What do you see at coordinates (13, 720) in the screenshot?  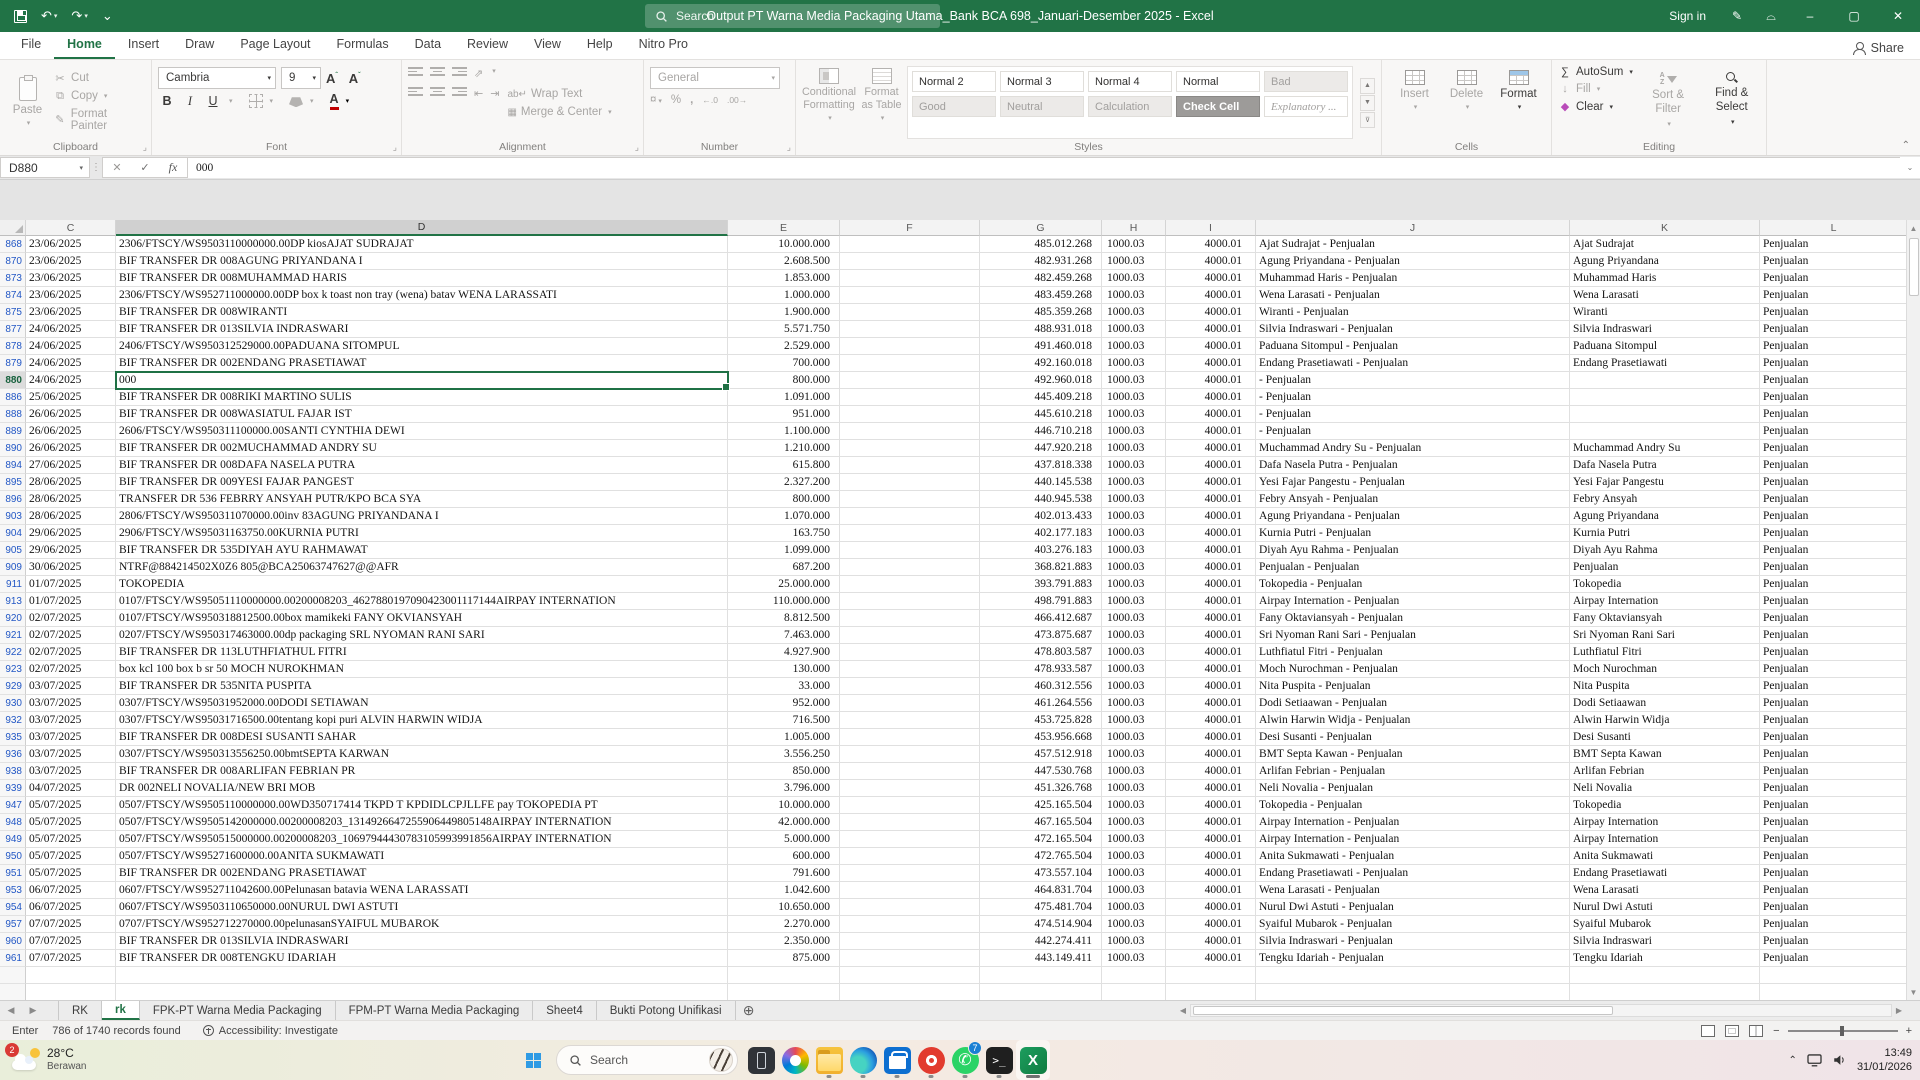 I see `row-header-932: 932` at bounding box center [13, 720].